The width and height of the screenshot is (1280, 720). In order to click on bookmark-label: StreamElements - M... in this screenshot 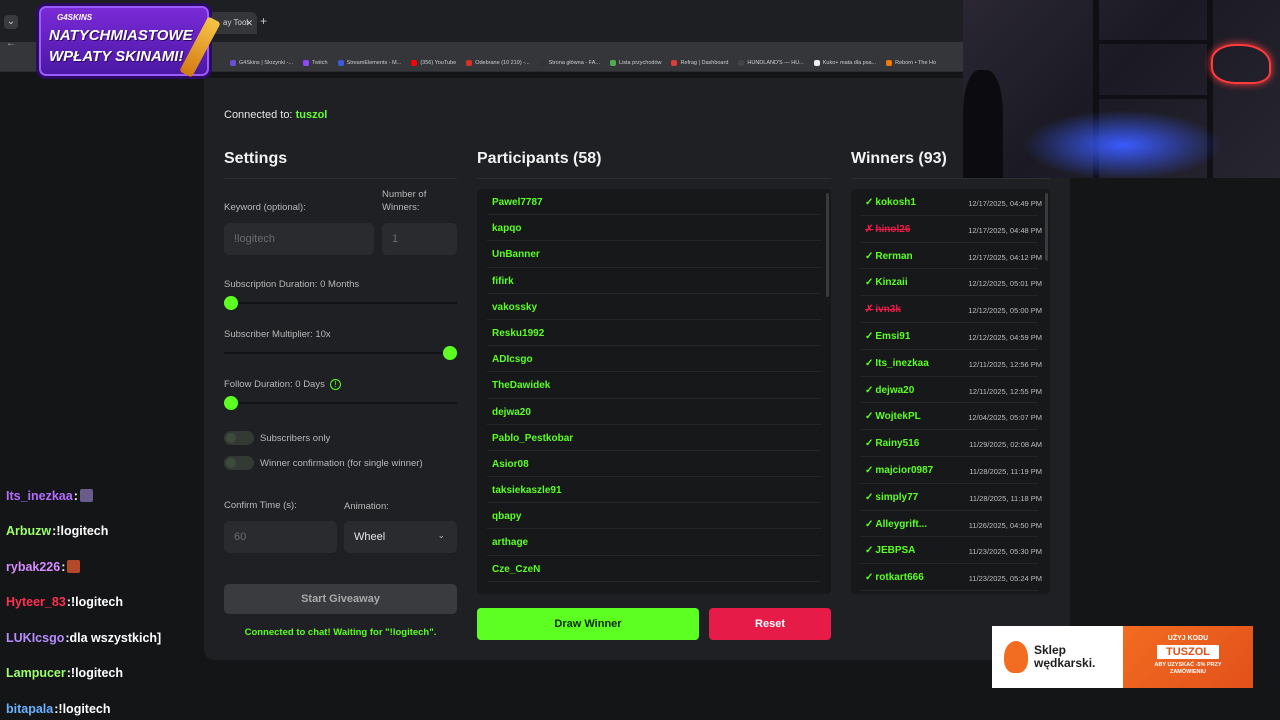, I will do `click(374, 62)`.